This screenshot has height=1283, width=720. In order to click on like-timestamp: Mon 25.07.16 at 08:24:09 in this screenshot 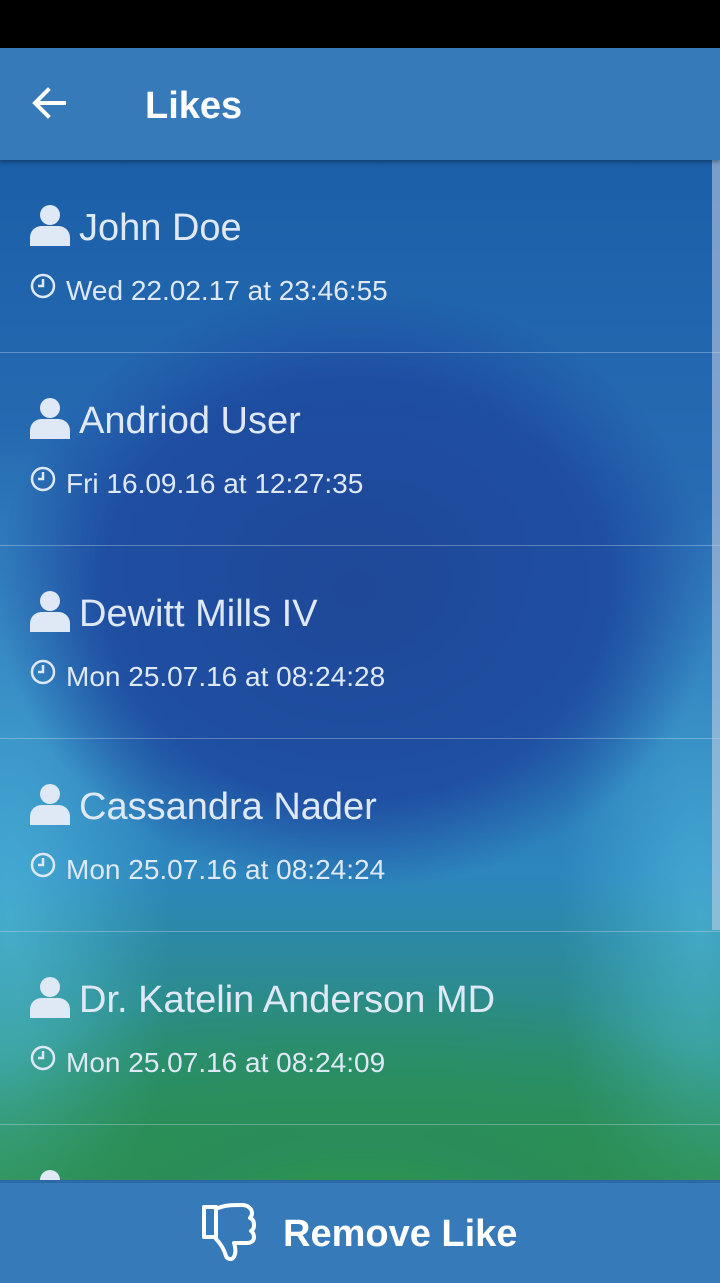, I will do `click(226, 1062)`.